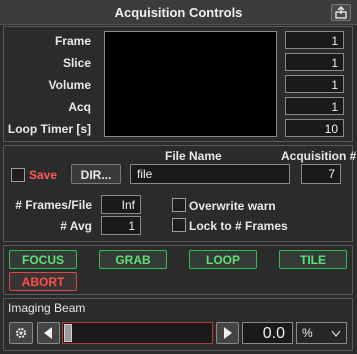  What do you see at coordinates (76, 226) in the screenshot?
I see `avg-label: # Avg` at bounding box center [76, 226].